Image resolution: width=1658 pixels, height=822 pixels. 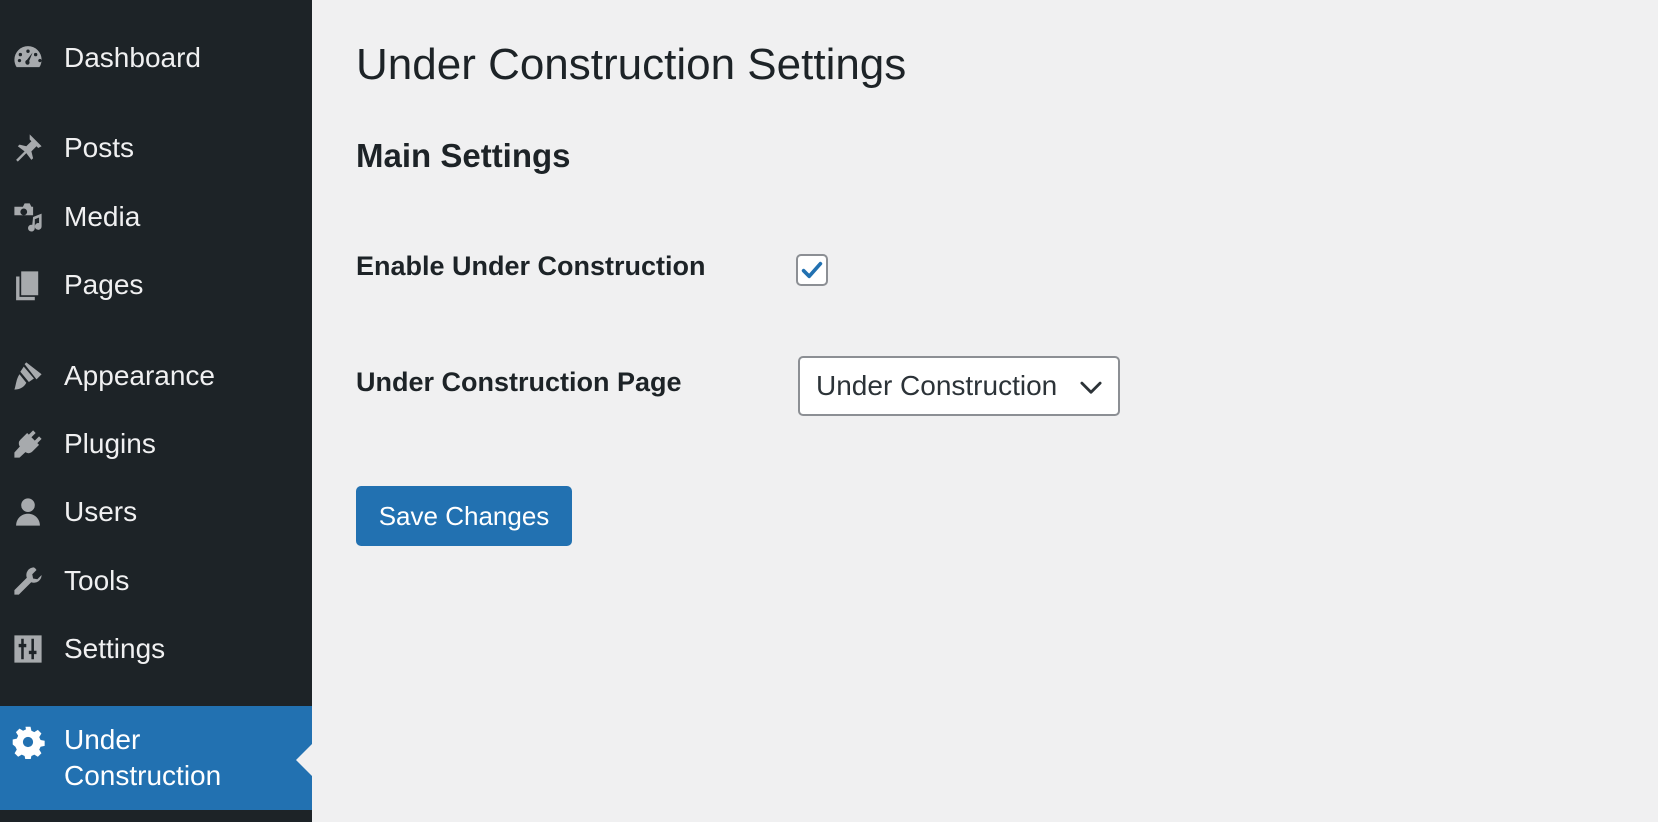 I want to click on sidebar-item-plugins: Plugins, so click(x=156, y=444).